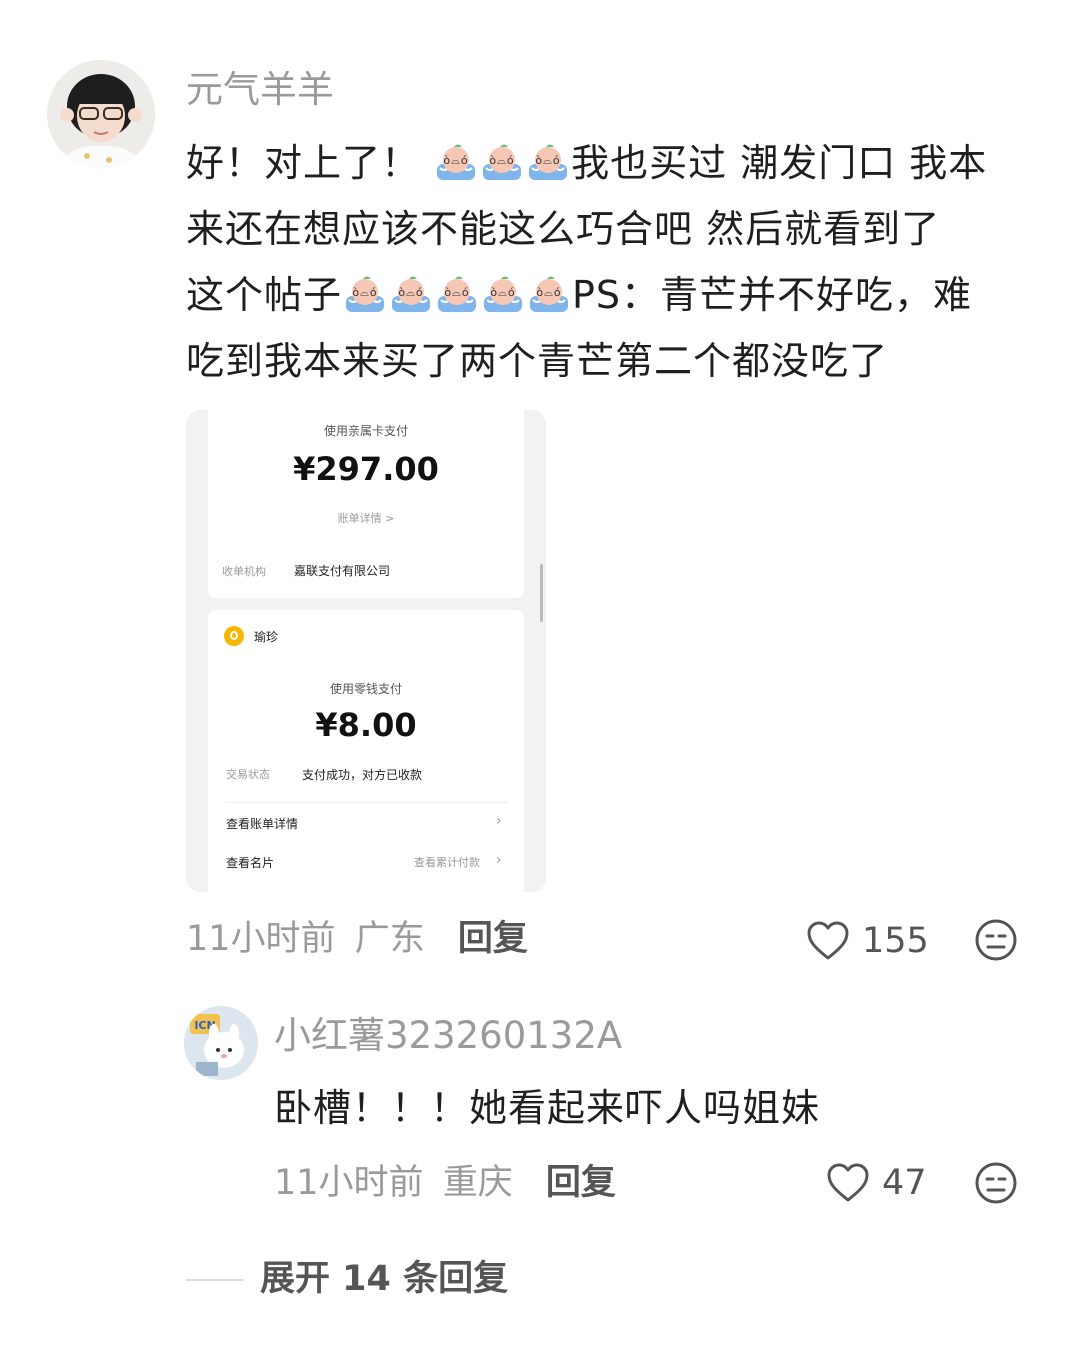  I want to click on reply-time: 11小时前, so click(349, 1183).